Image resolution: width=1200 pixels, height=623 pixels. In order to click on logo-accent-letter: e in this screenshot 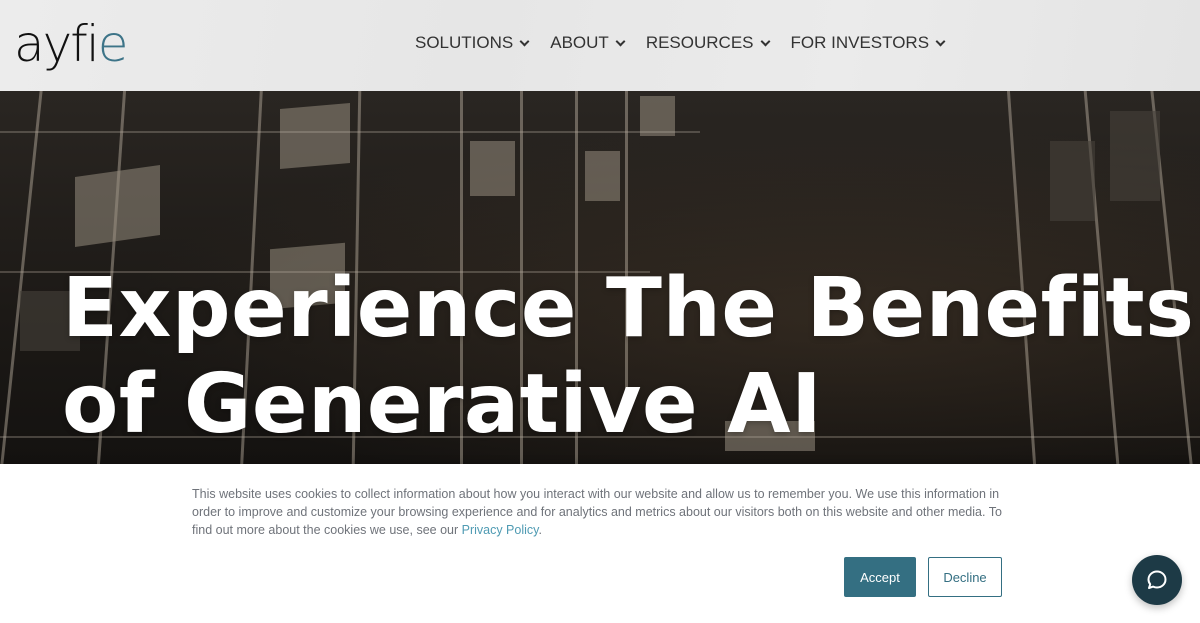, I will do `click(113, 44)`.